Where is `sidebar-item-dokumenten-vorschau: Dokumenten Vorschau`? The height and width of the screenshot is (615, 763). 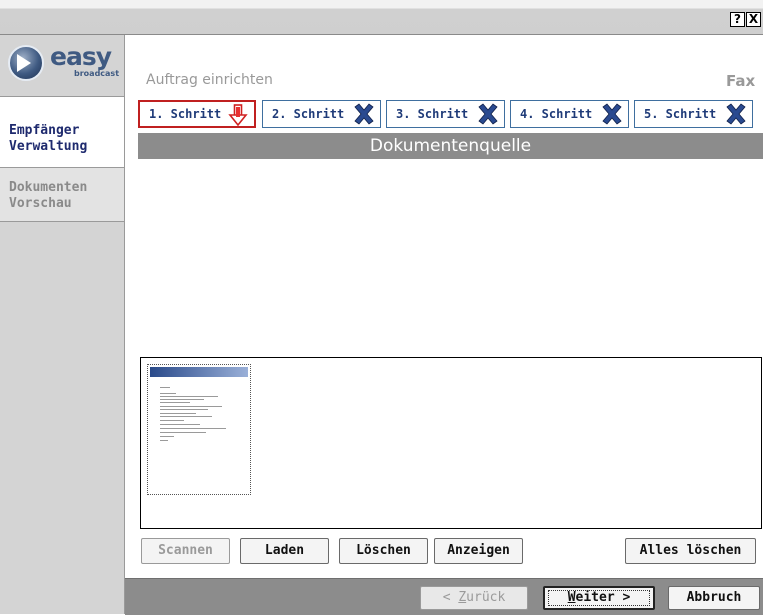
sidebar-item-dokumenten-vorschau: Dokumenten Vorschau is located at coordinates (62, 195).